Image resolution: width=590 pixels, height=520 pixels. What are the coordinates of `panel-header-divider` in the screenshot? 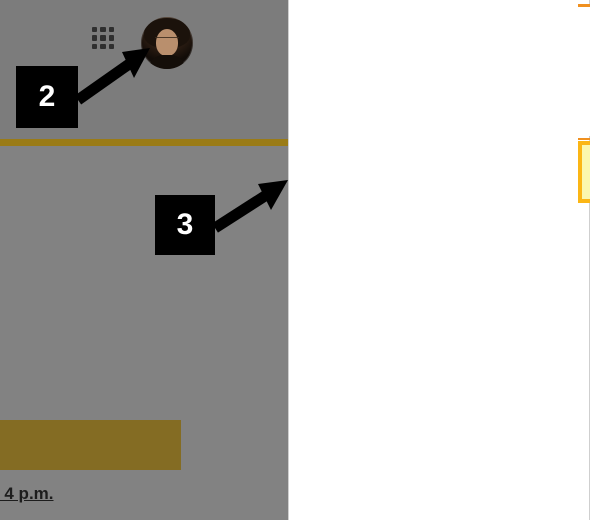 It's located at (584, 139).